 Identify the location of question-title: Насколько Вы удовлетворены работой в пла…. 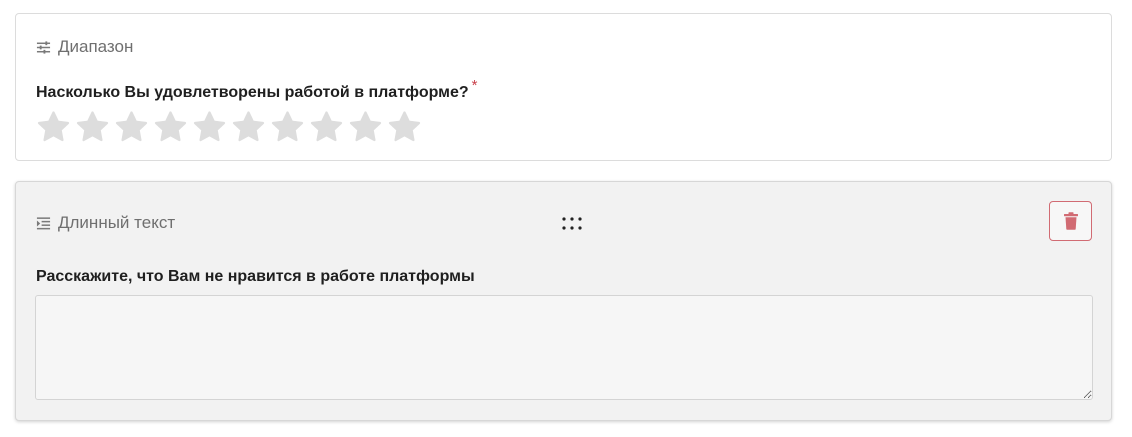
(257, 89).